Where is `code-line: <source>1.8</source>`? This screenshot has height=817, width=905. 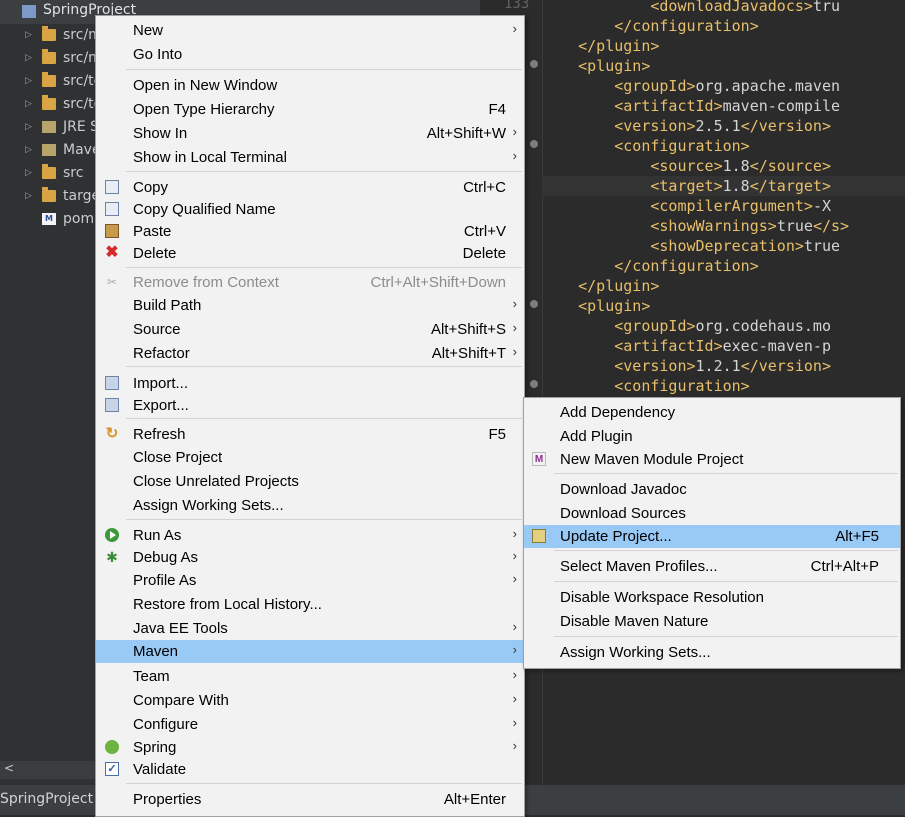 code-line: <source>1.8</source> is located at coordinates (686, 166).